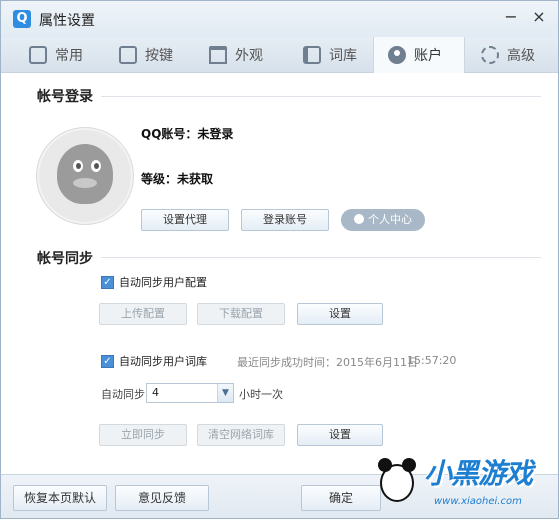 The width and height of the screenshot is (559, 519). I want to click on watermark-text: 小黑游戏, so click(478, 473).